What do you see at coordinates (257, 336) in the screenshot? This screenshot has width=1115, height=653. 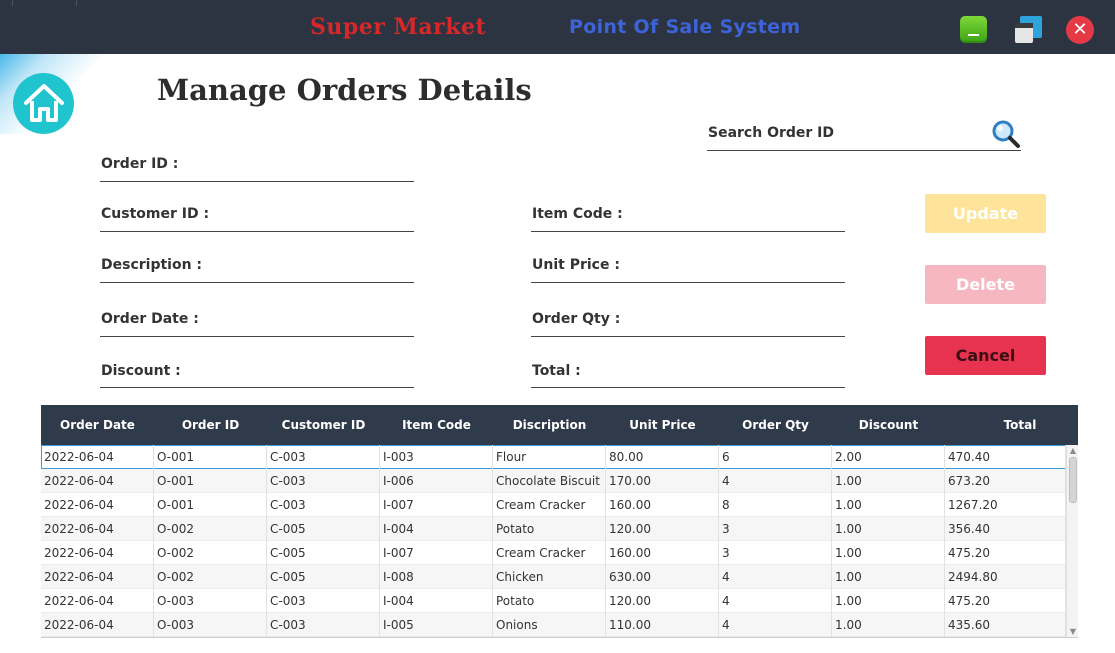 I see `order-date-underline` at bounding box center [257, 336].